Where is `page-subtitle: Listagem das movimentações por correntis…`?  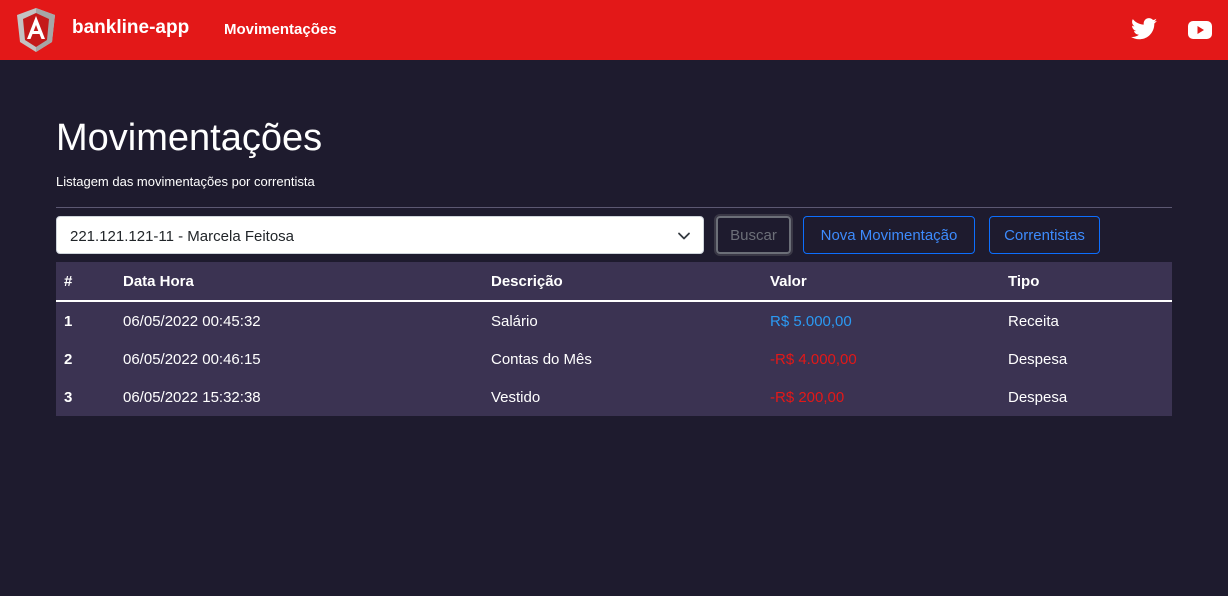
page-subtitle: Listagem das movimentações por correntis… is located at coordinates (185, 181).